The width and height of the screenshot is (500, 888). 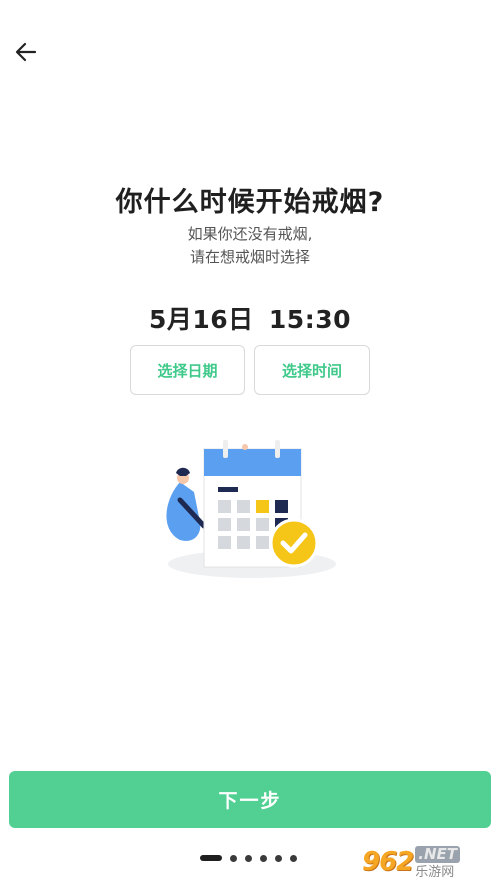 I want to click on site-watermark: 962 .NET 乐游网, so click(x=428, y=862).